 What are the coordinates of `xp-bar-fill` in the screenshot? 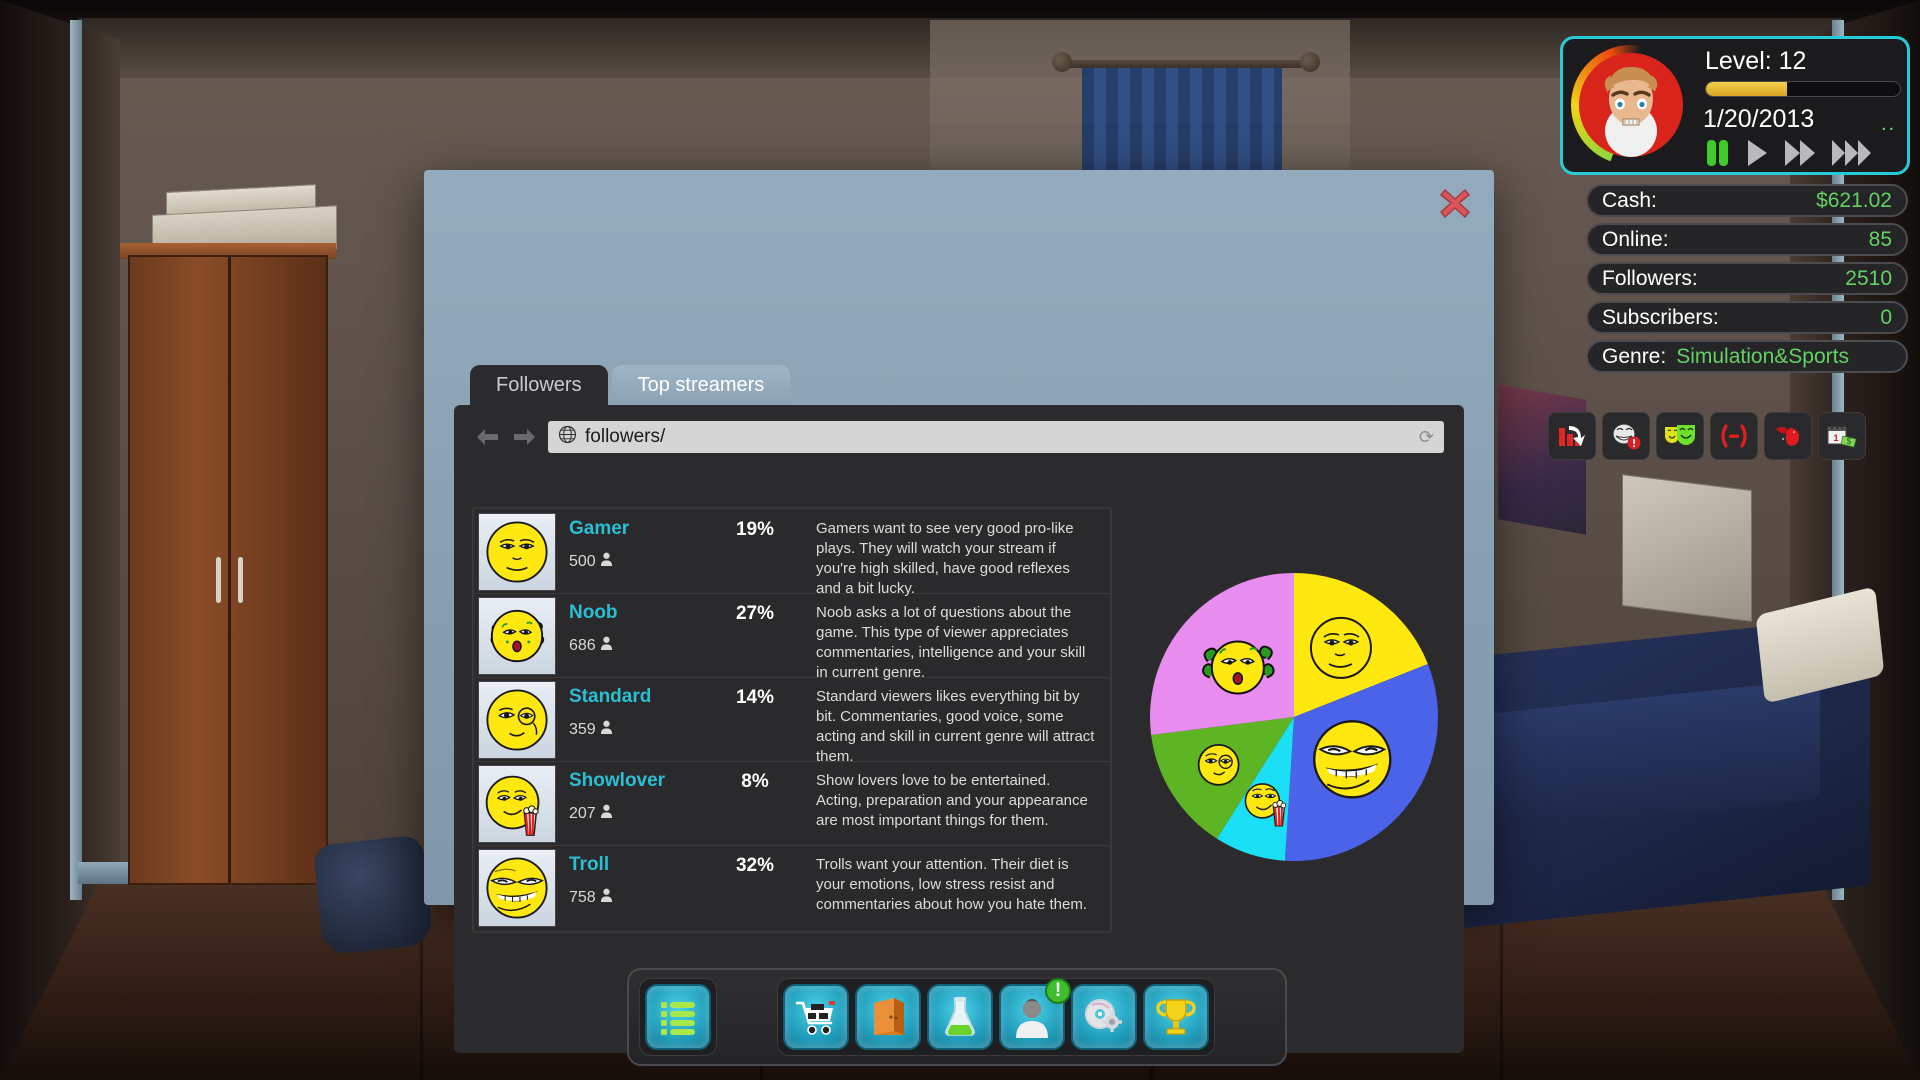 It's located at (1747, 89).